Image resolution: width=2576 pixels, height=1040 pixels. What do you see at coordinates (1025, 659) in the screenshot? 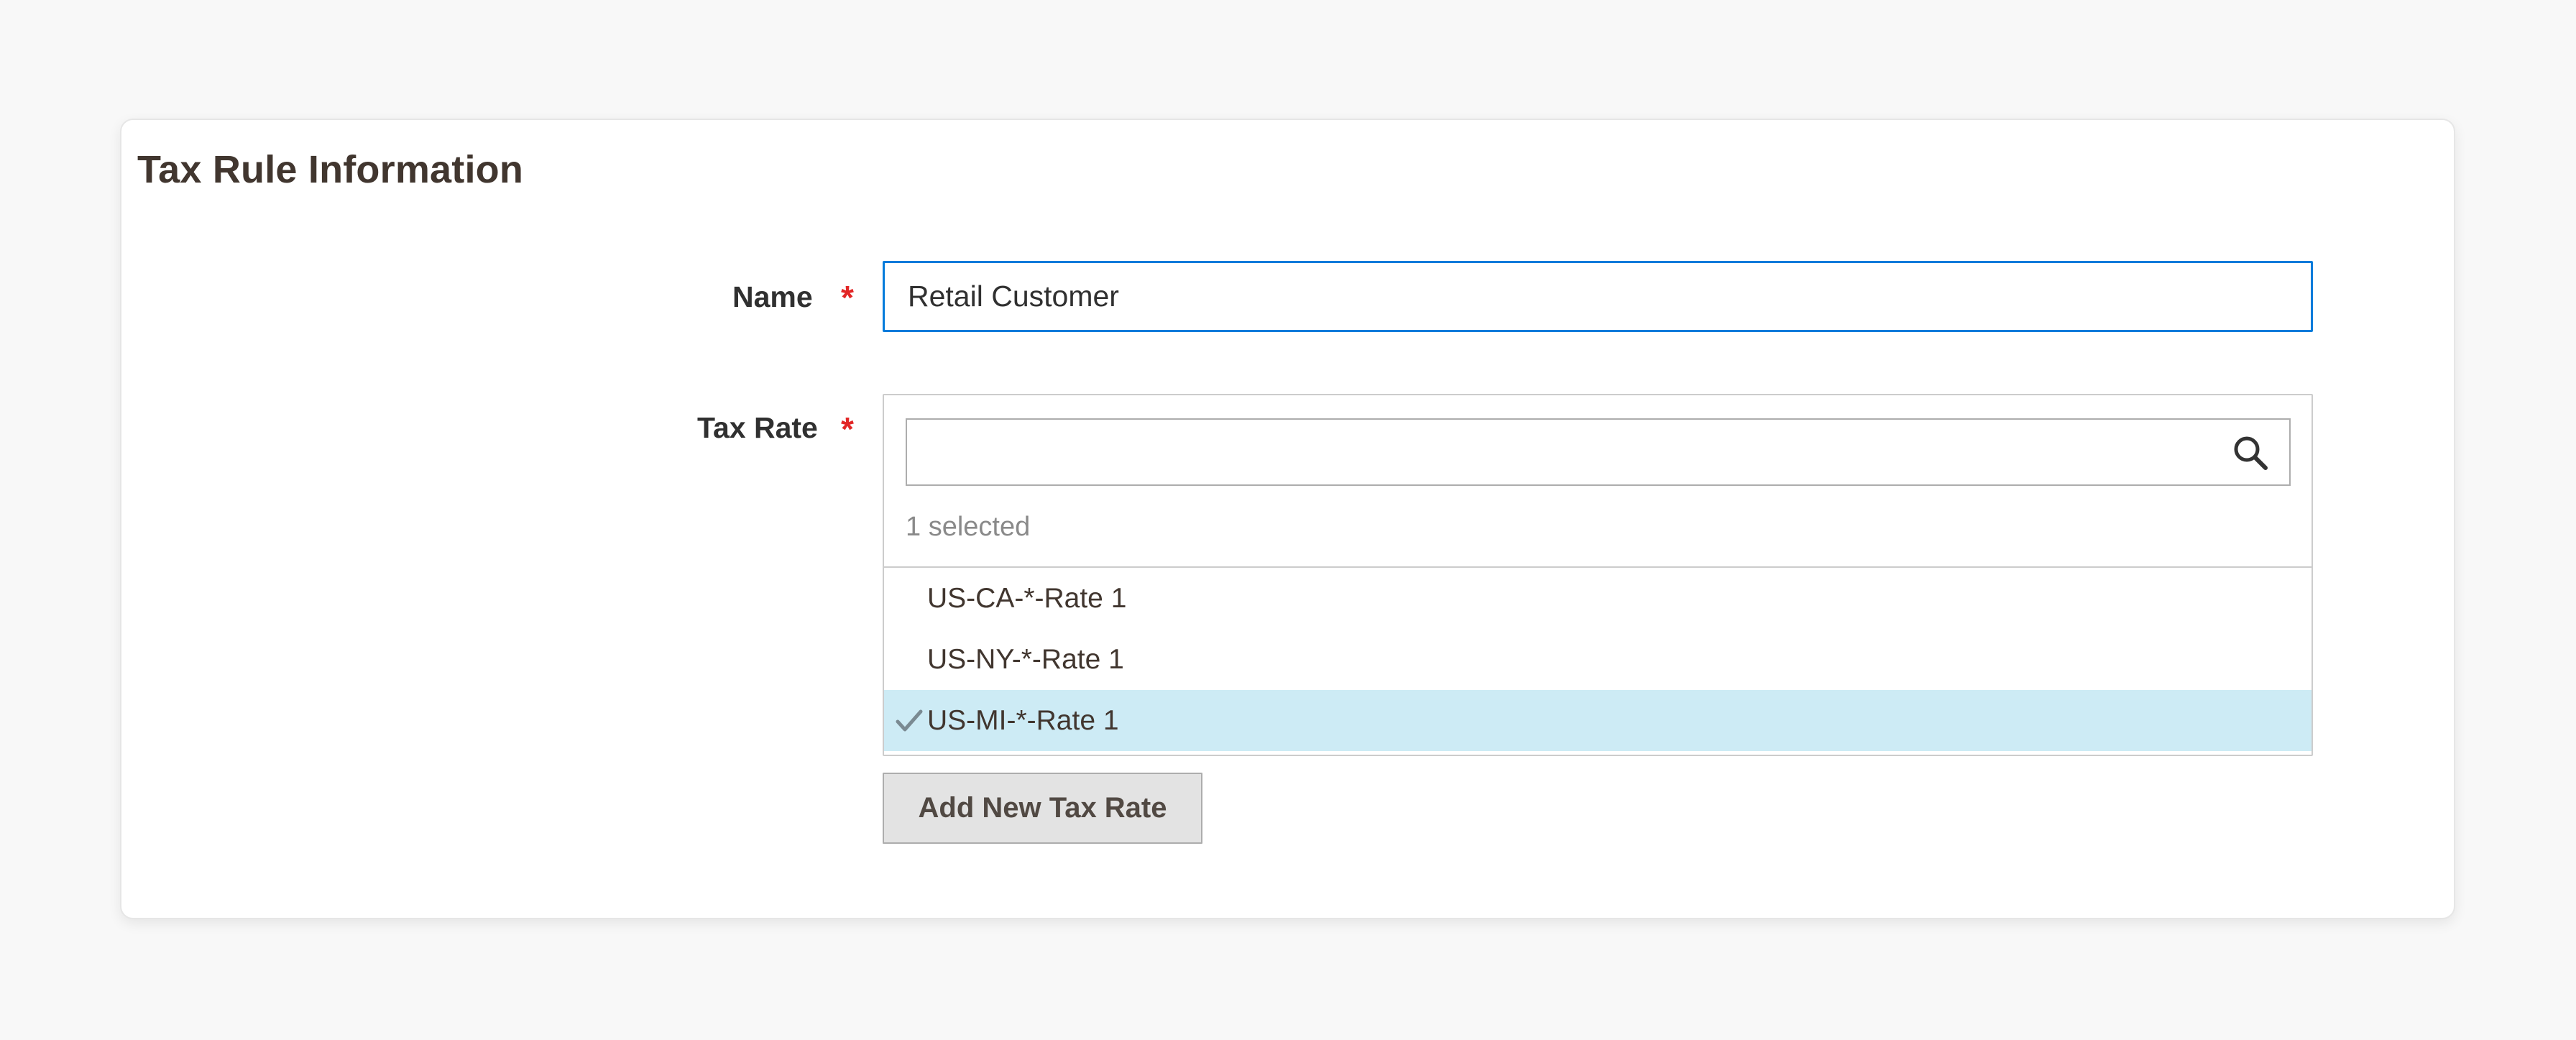
I see `option-label: US-NY-*-Rate 1` at bounding box center [1025, 659].